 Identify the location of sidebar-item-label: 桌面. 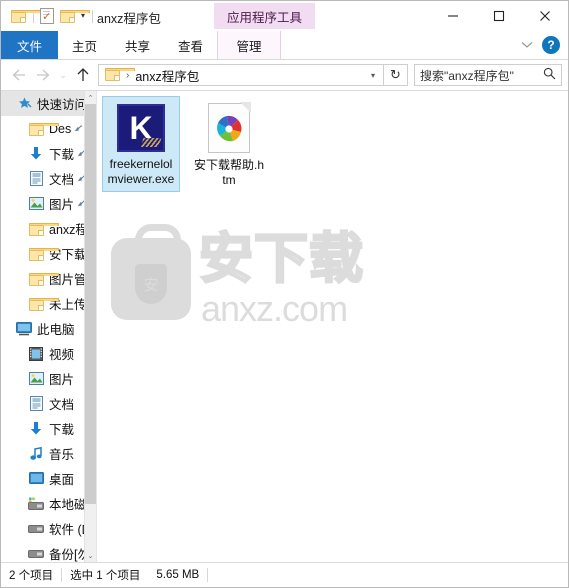
(62, 480).